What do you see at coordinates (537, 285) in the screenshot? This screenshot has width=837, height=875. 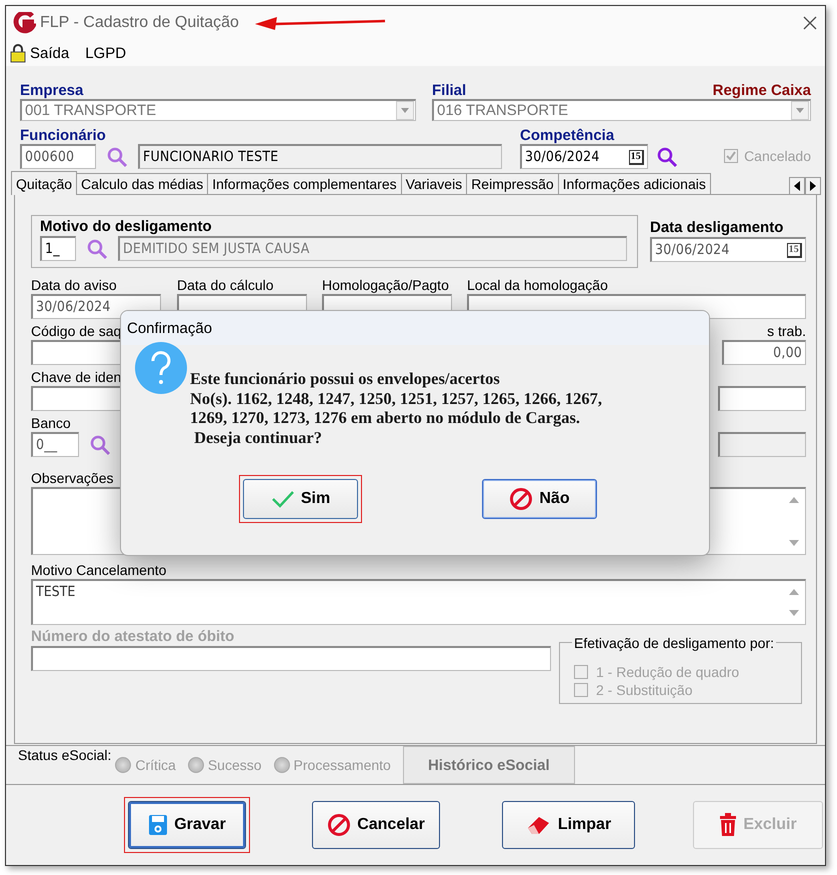 I see `field-label: Local da homologação` at bounding box center [537, 285].